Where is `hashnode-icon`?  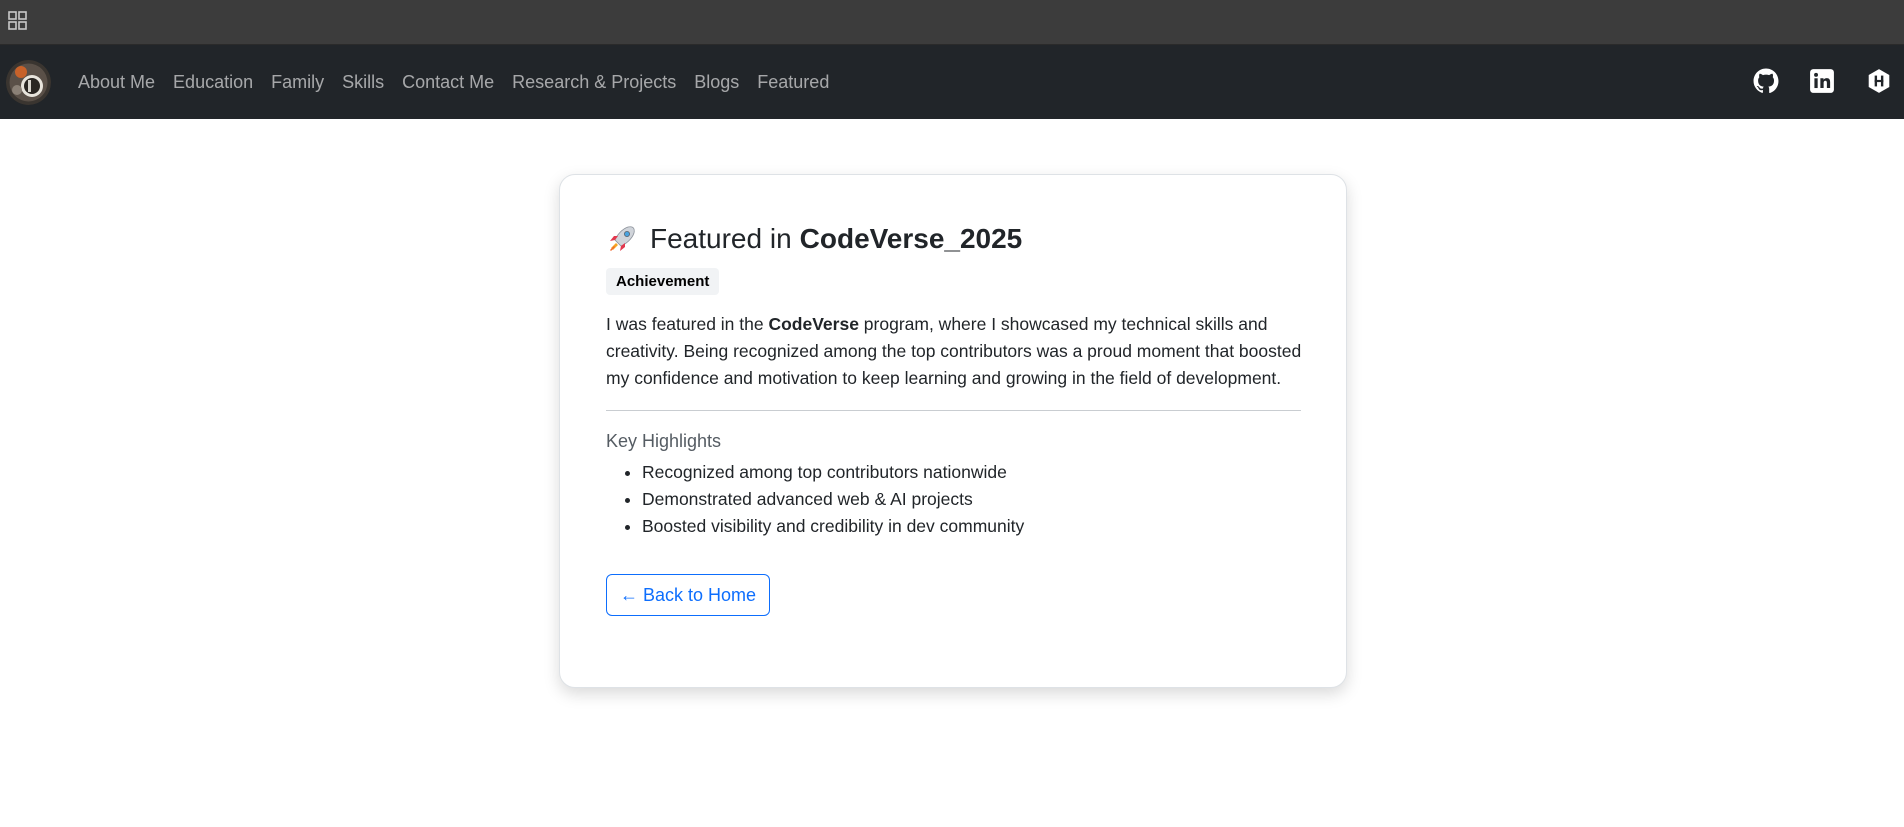 hashnode-icon is located at coordinates (1879, 81).